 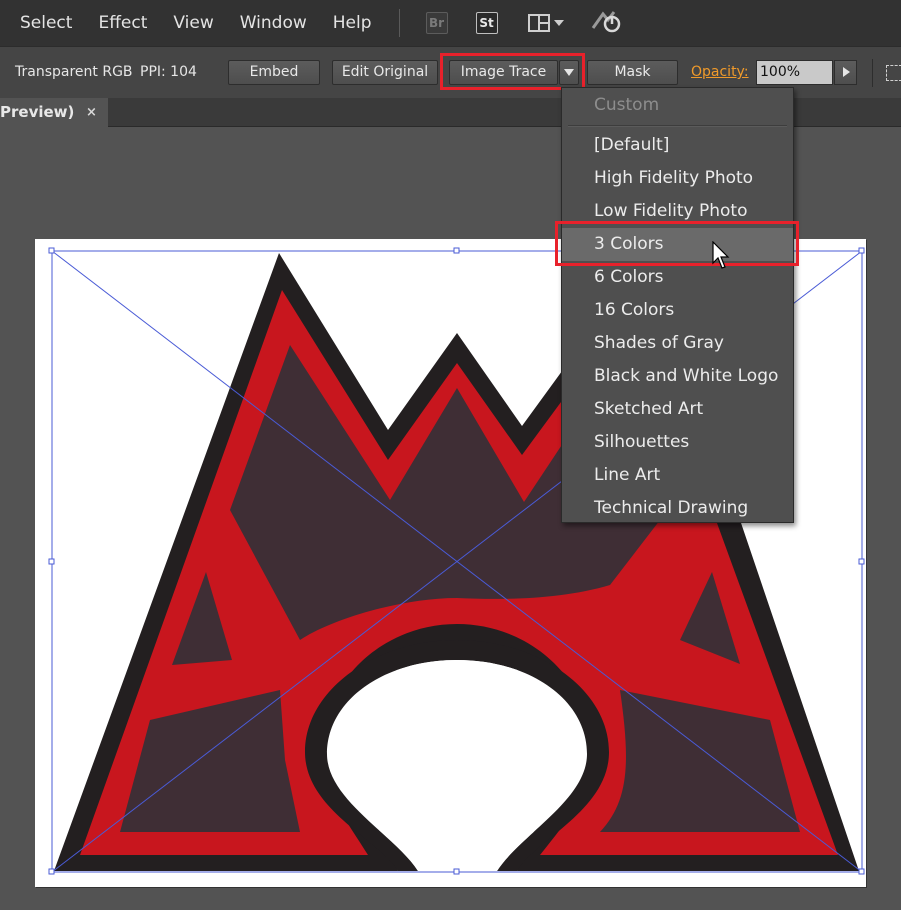 What do you see at coordinates (677, 508) in the screenshot?
I see `preset-technical-drawing: Technical Drawing` at bounding box center [677, 508].